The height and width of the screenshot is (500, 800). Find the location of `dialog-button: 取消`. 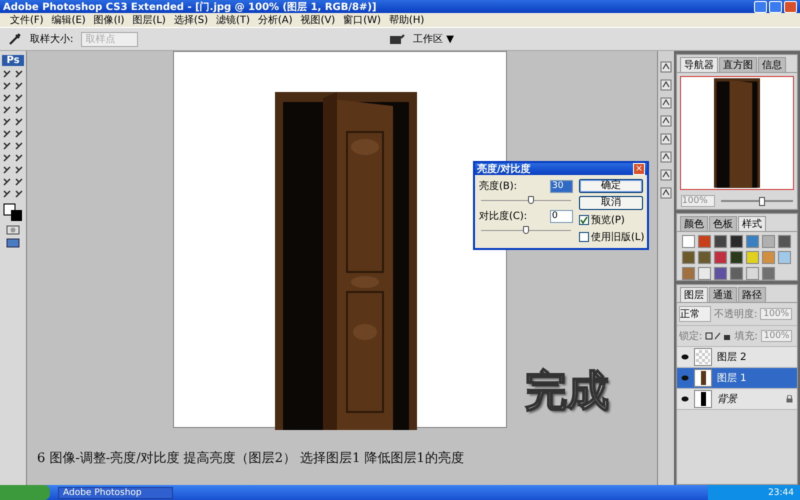

dialog-button: 取消 is located at coordinates (611, 203).